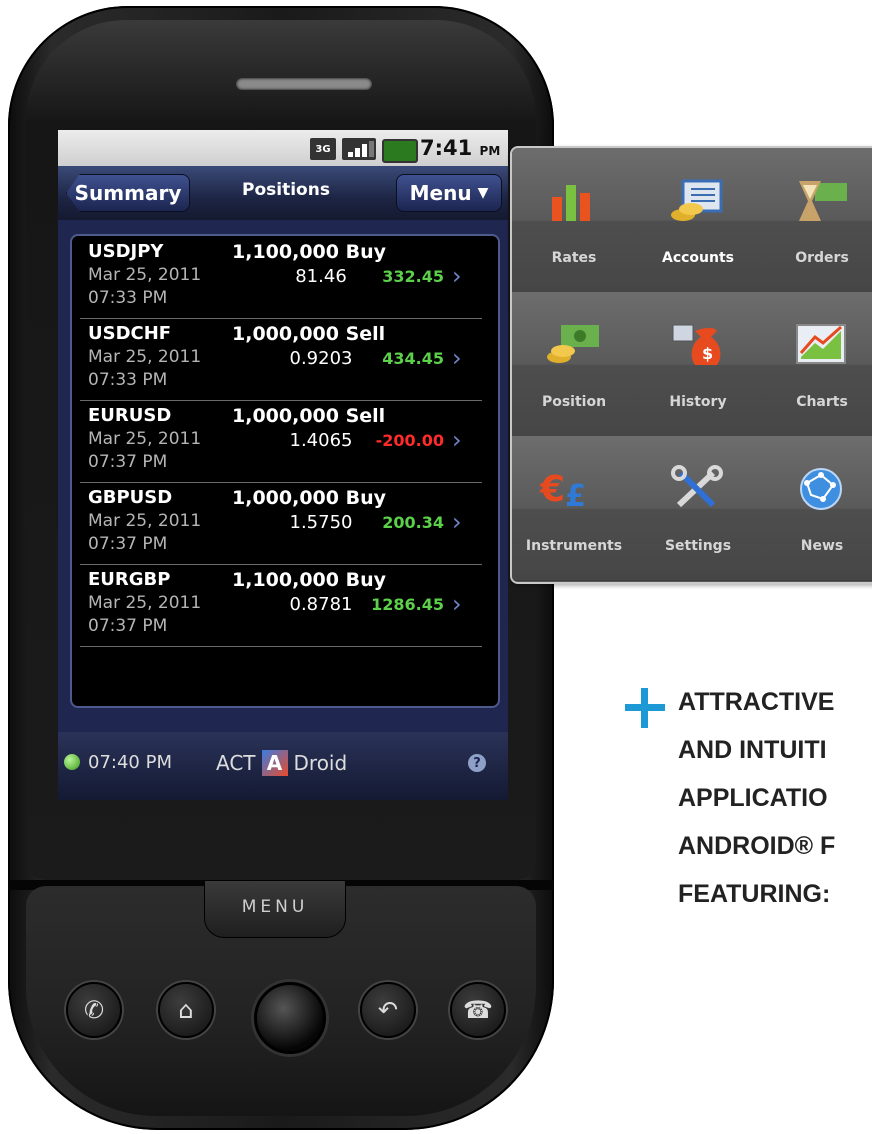 Image resolution: width=872 pixels, height=1134 pixels. What do you see at coordinates (323, 149) in the screenshot?
I see `network-3g-icon: 3G` at bounding box center [323, 149].